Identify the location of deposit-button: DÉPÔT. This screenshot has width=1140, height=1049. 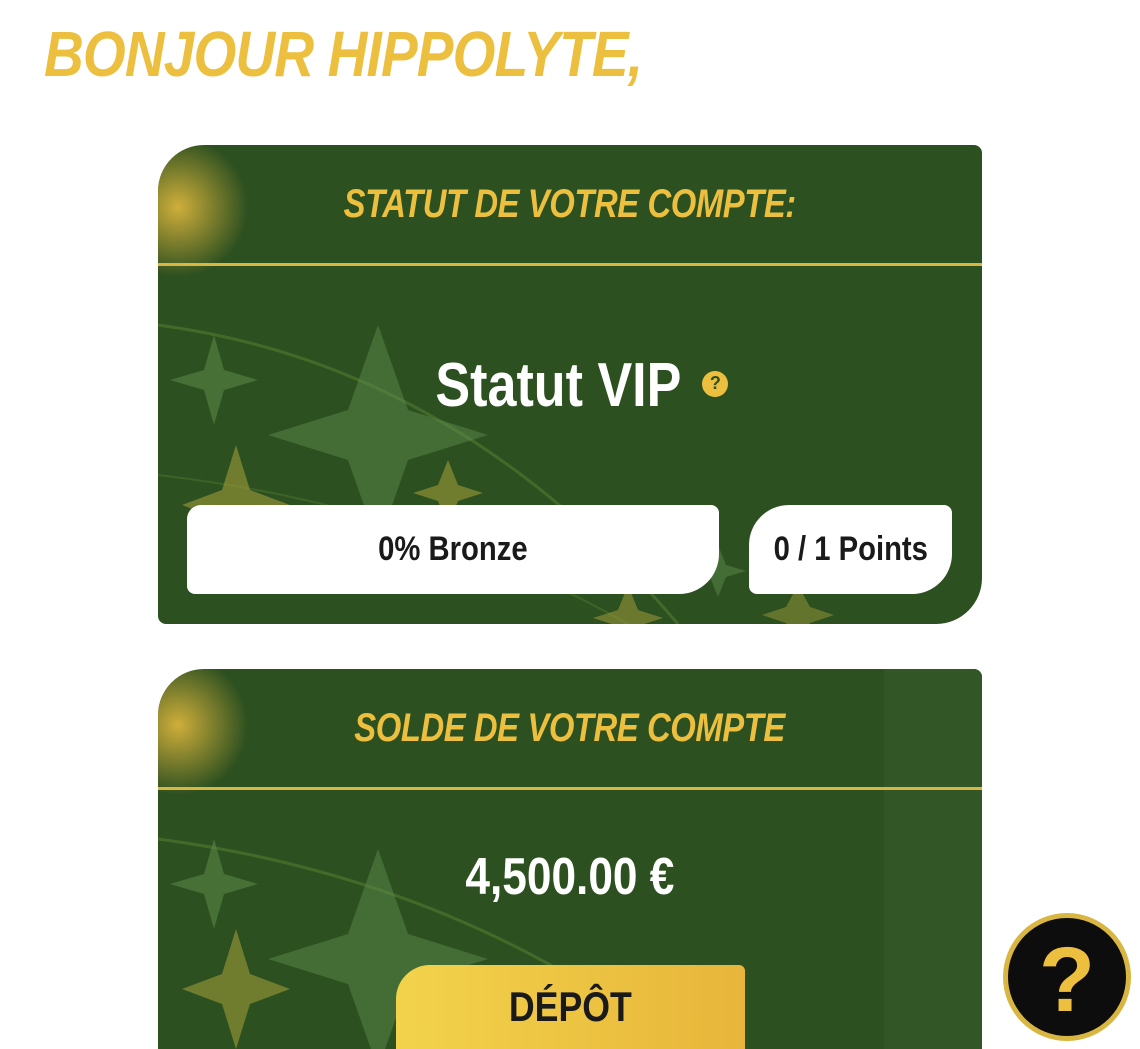
(570, 1007).